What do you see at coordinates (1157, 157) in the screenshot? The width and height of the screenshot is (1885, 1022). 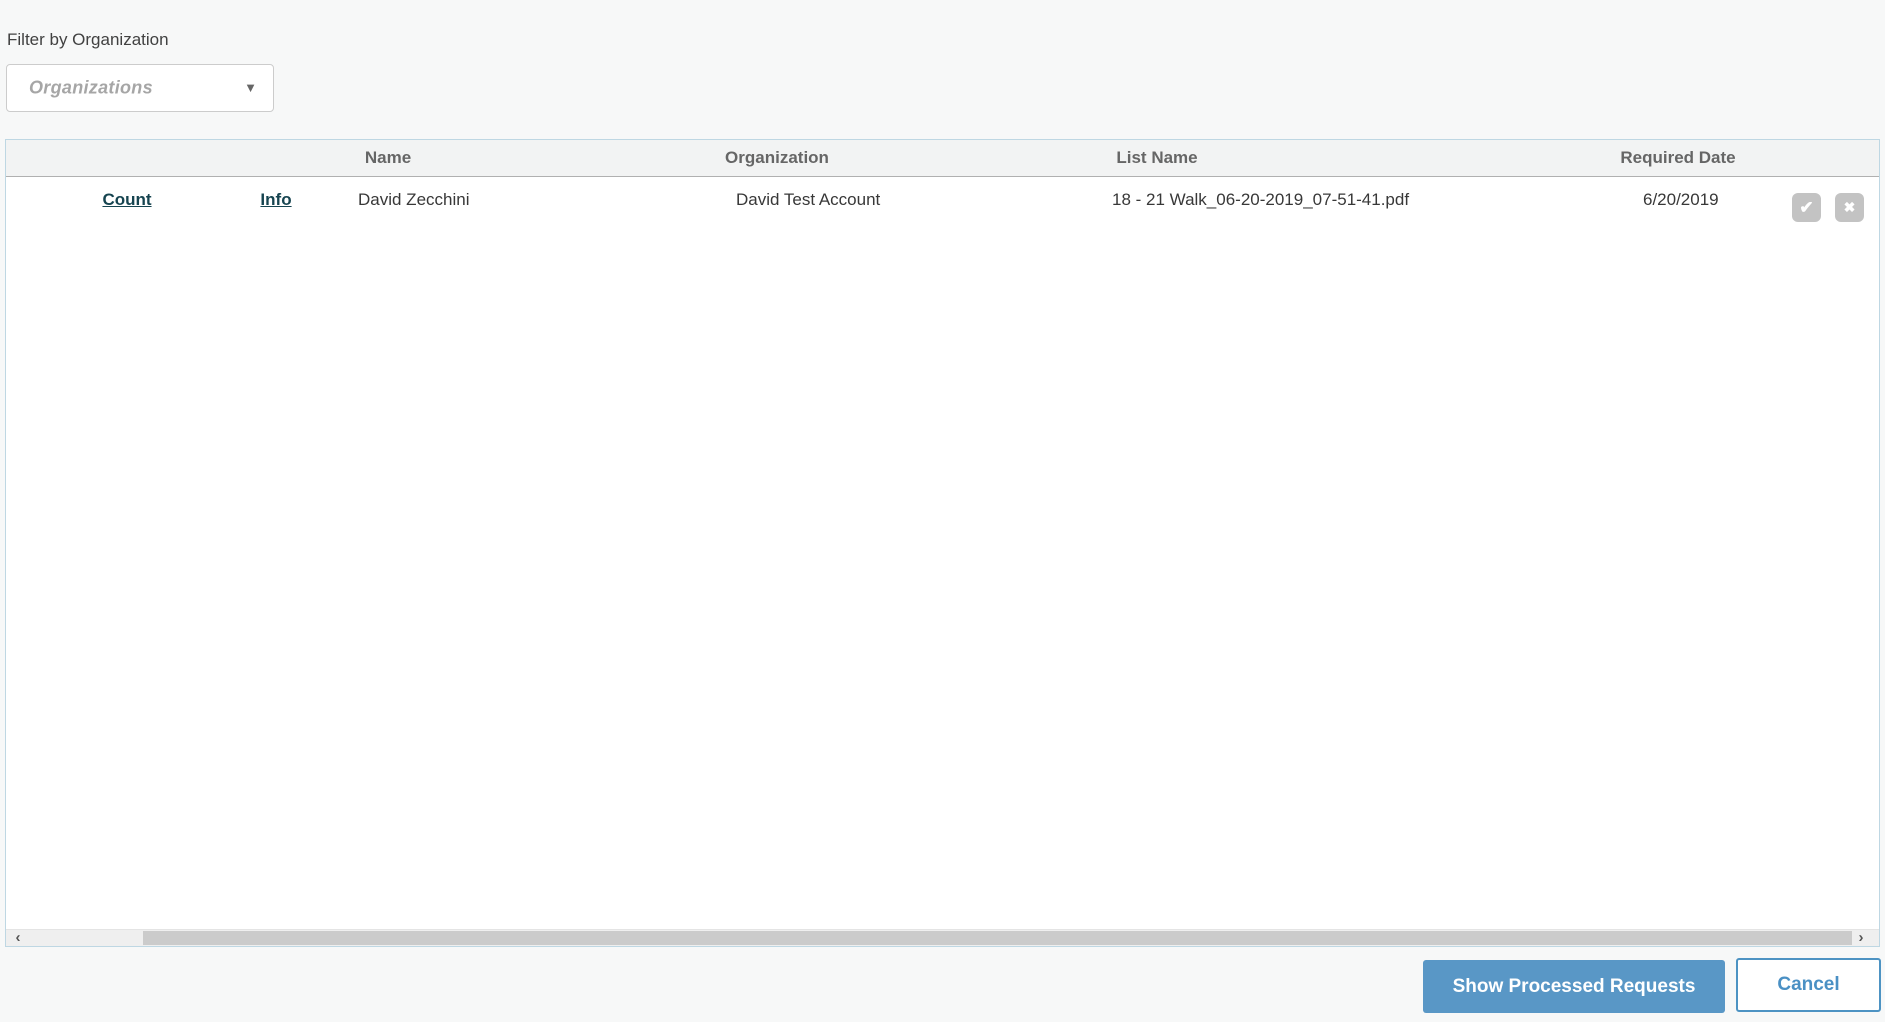 I see `column-header-list-name: List Name` at bounding box center [1157, 157].